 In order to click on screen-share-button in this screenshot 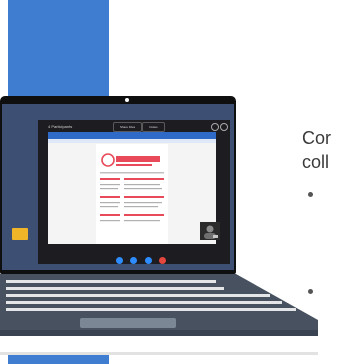, I will do `click(148, 260)`.